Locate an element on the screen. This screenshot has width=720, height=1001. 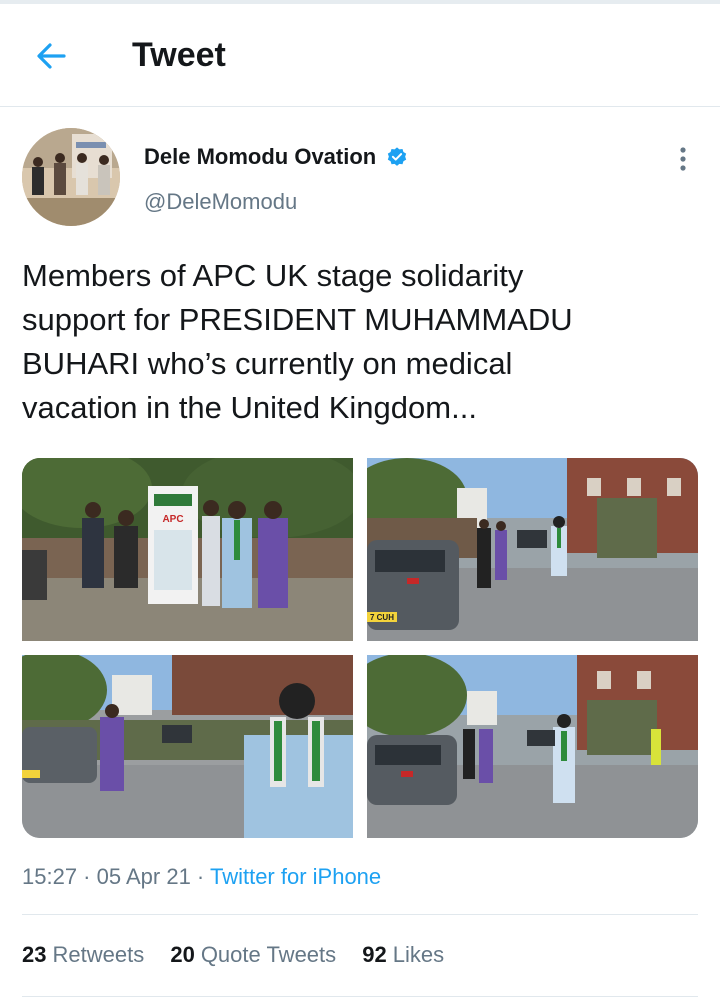
plate-text: 7 CUH is located at coordinates (382, 617).